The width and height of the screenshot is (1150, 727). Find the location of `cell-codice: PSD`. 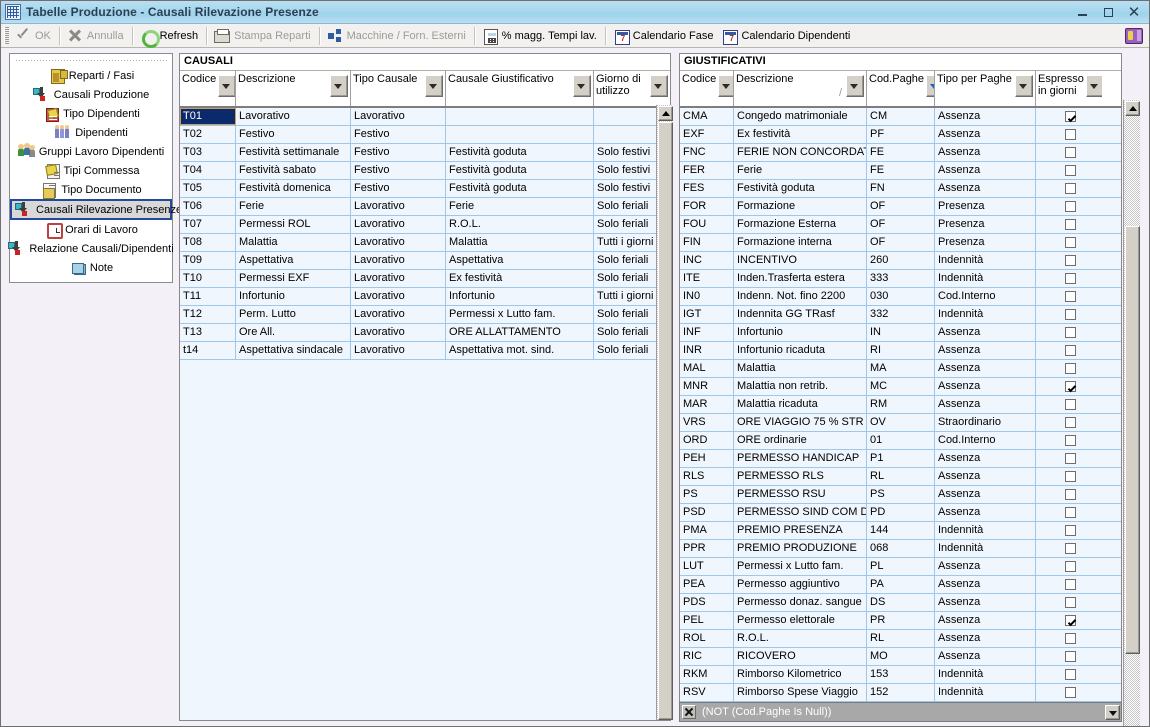

cell-codice: PSD is located at coordinates (707, 512).